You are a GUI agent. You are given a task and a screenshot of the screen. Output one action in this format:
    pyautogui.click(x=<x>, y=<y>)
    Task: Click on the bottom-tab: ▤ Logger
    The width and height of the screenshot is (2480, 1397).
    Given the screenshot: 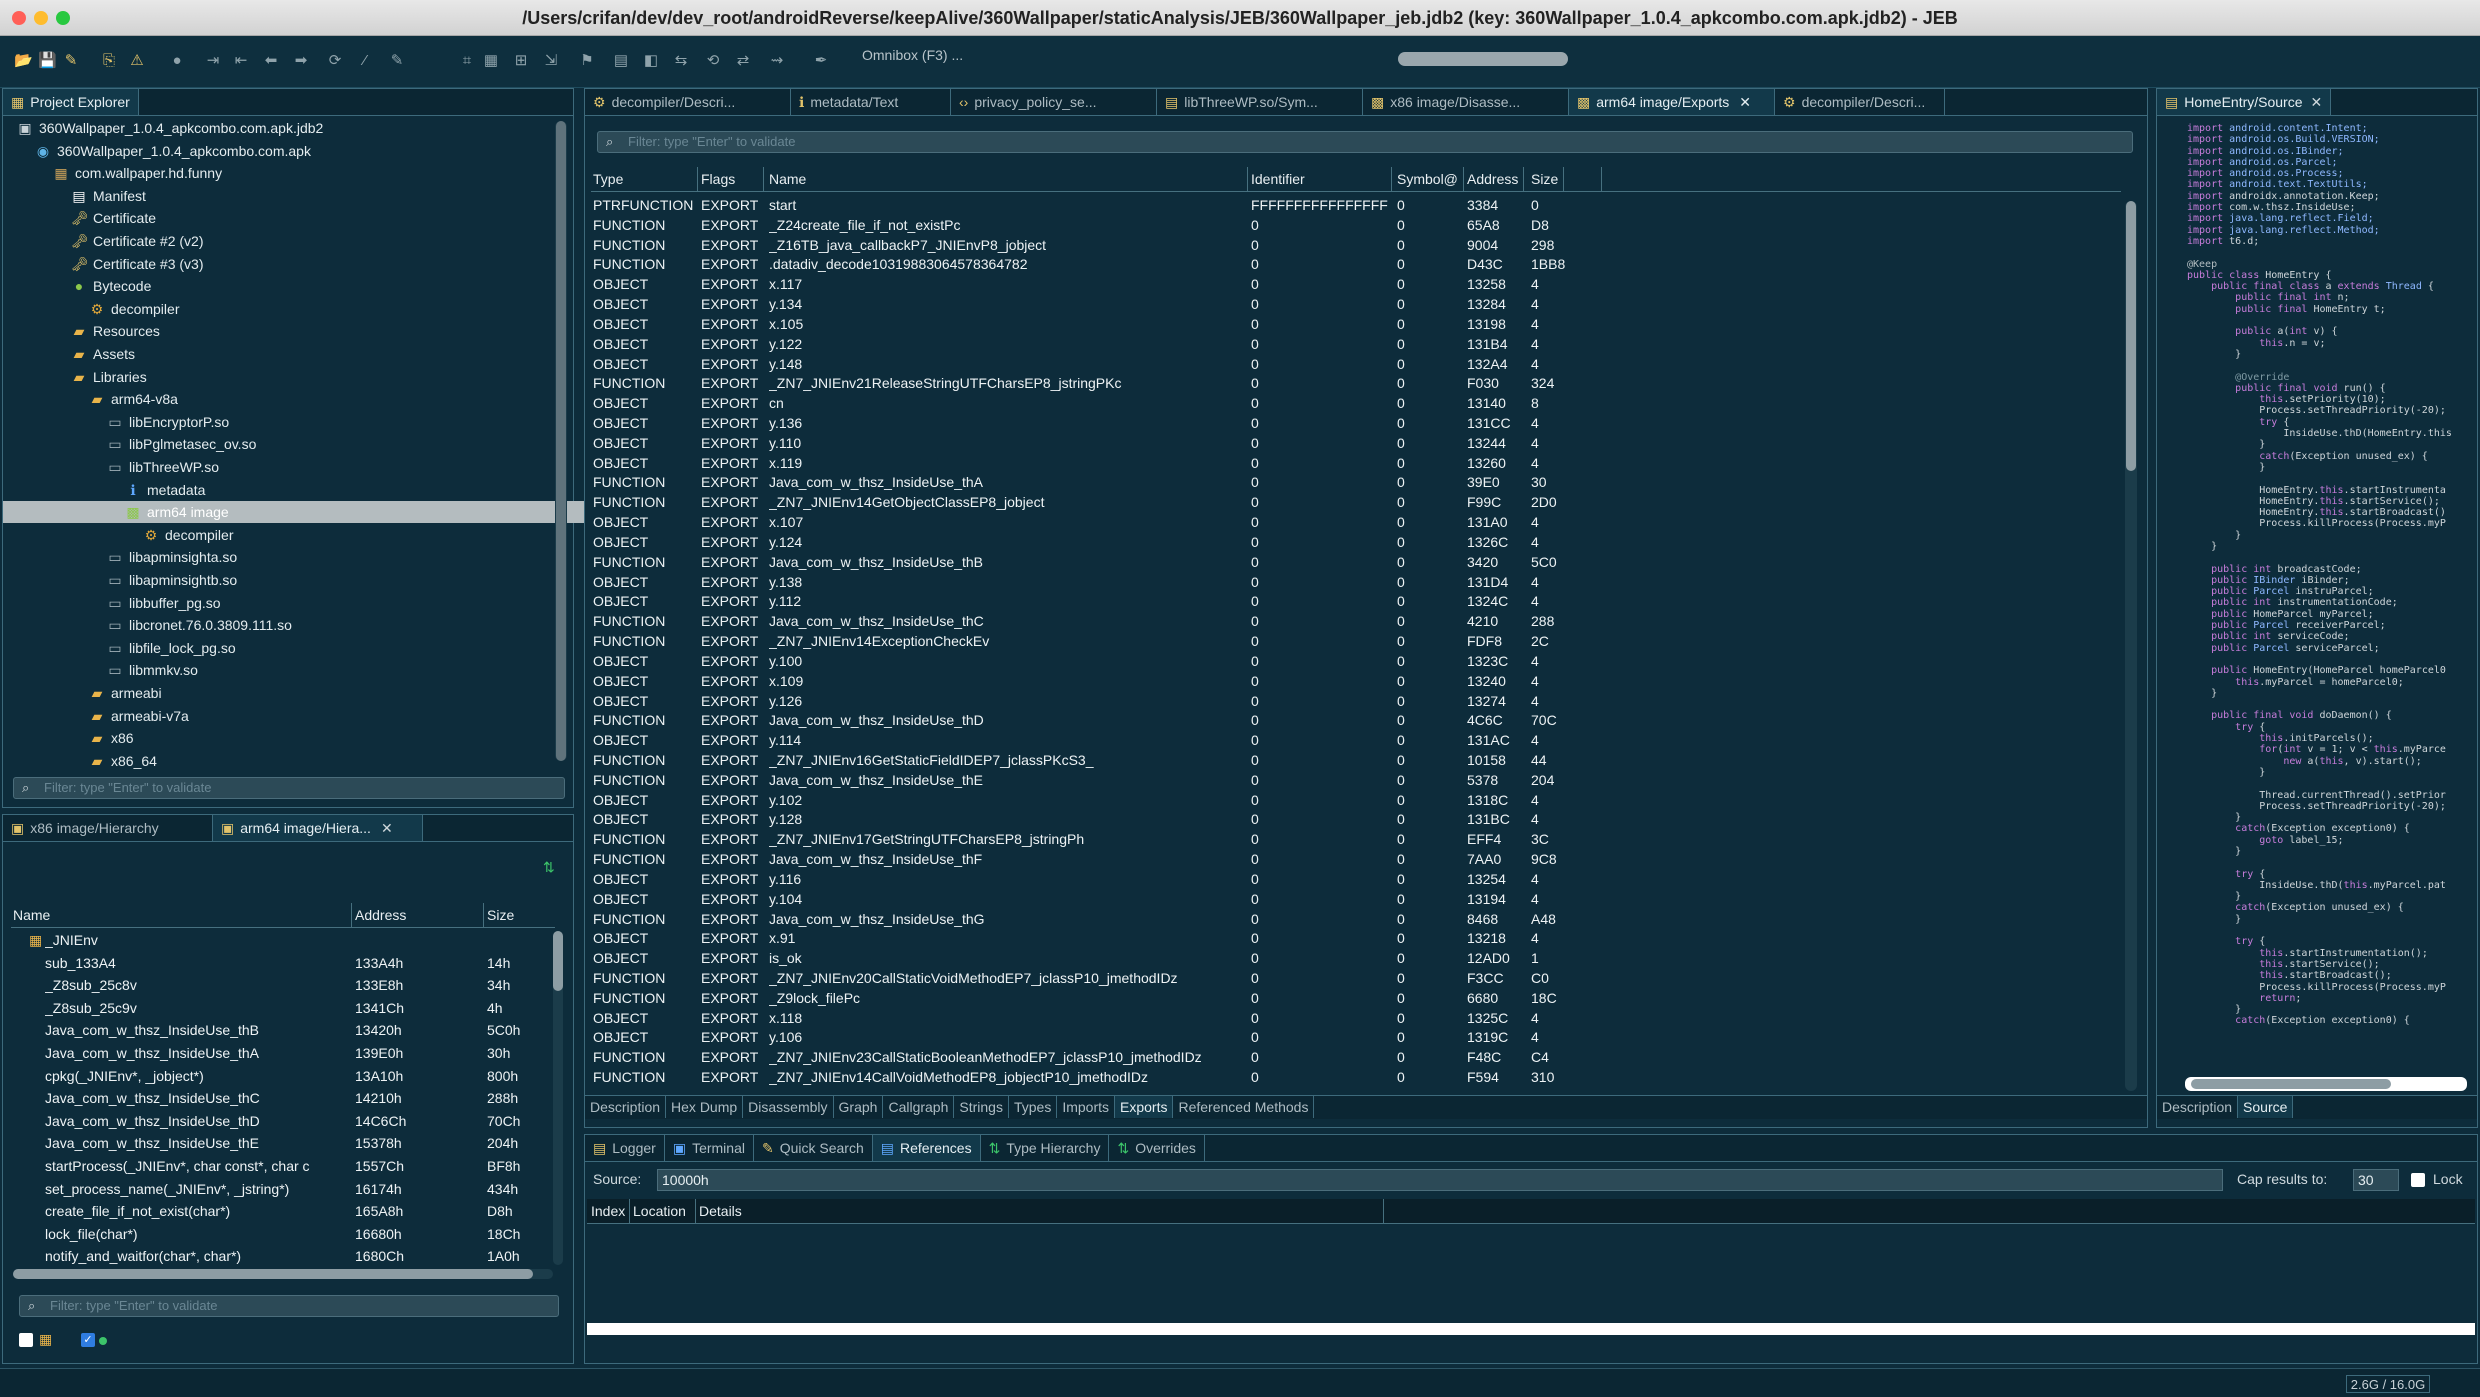 What is the action you would take?
    pyautogui.click(x=625, y=1148)
    